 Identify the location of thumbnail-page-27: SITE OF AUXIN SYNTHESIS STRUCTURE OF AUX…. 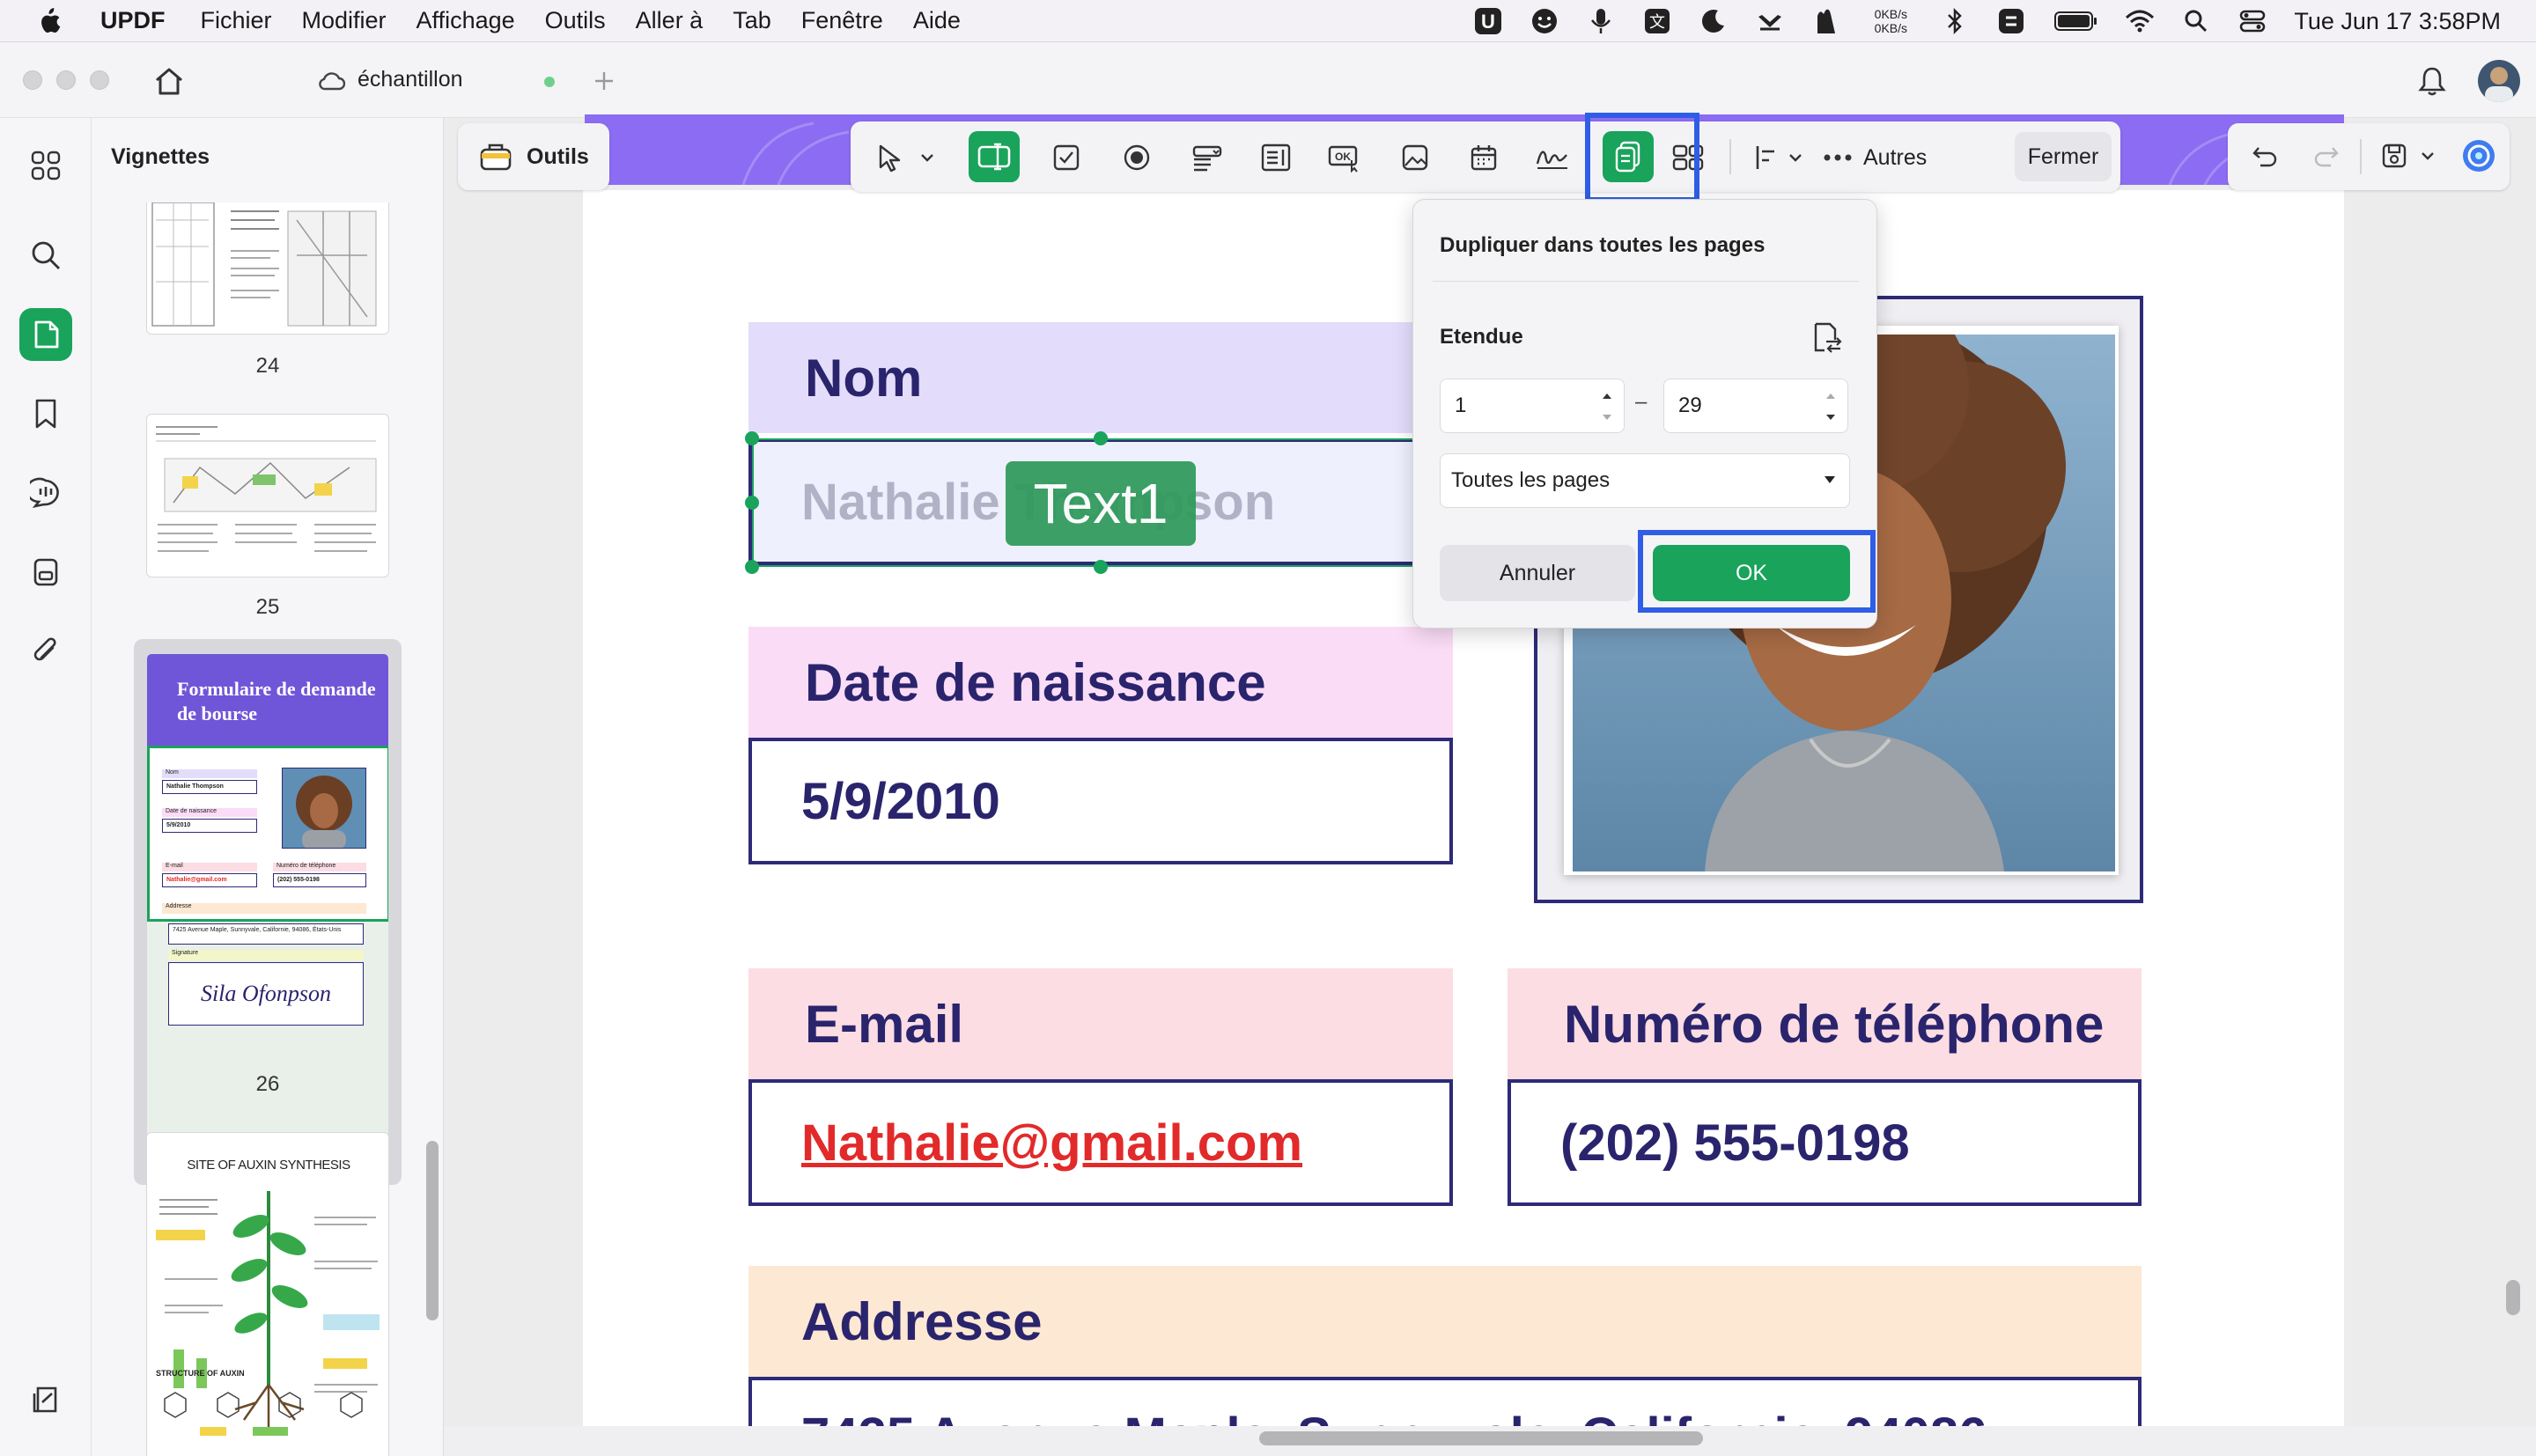
(267, 1294).